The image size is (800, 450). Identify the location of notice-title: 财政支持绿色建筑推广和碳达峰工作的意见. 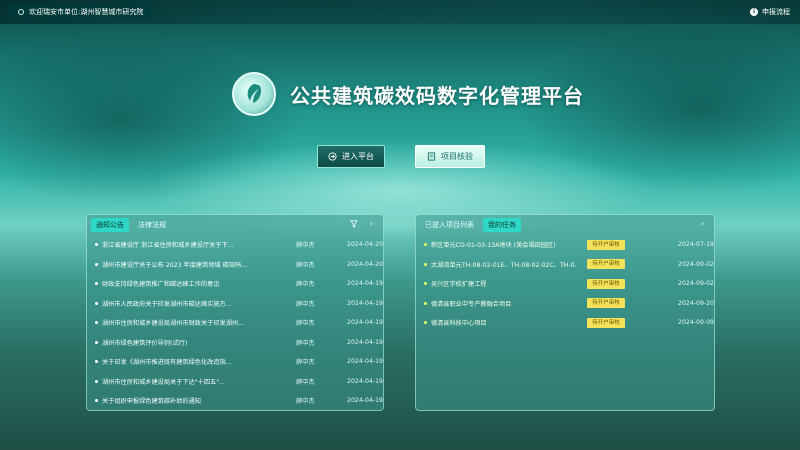
(161, 285).